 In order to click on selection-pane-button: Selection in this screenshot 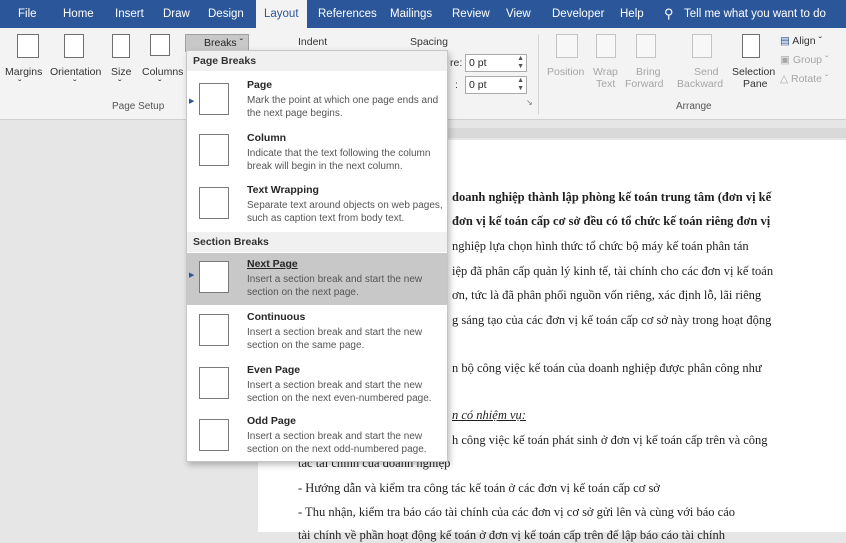, I will do `click(753, 72)`.